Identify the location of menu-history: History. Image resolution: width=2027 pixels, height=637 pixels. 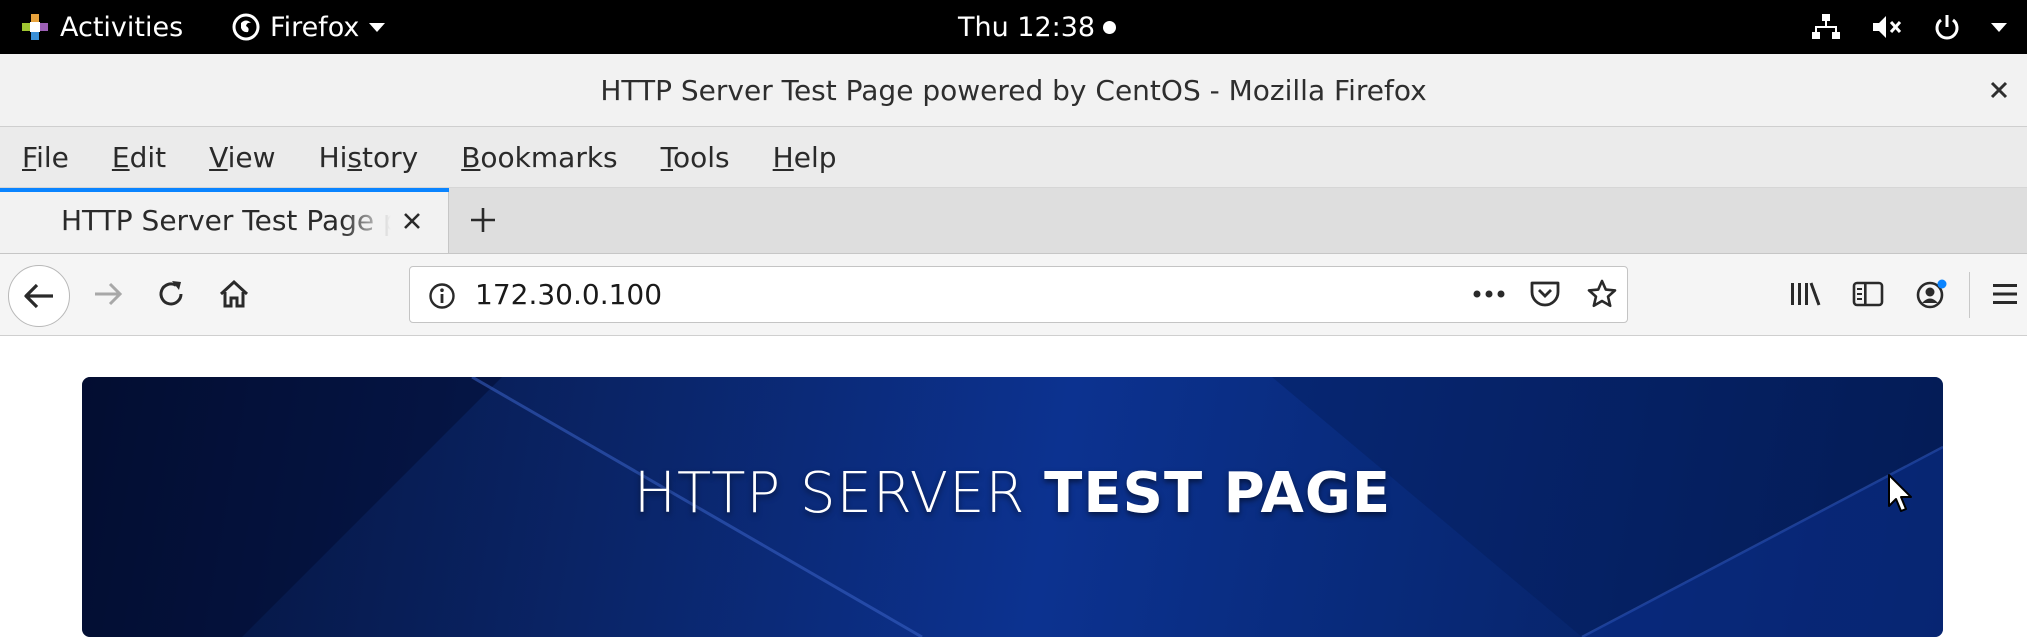
(368, 157).